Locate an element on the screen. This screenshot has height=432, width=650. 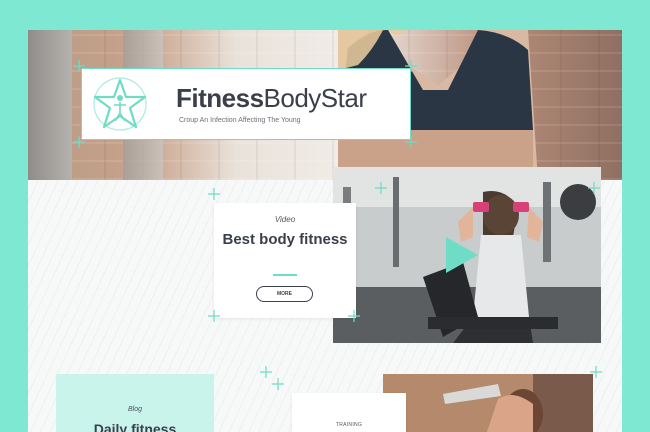
hero-pillar is located at coordinates (50, 105).